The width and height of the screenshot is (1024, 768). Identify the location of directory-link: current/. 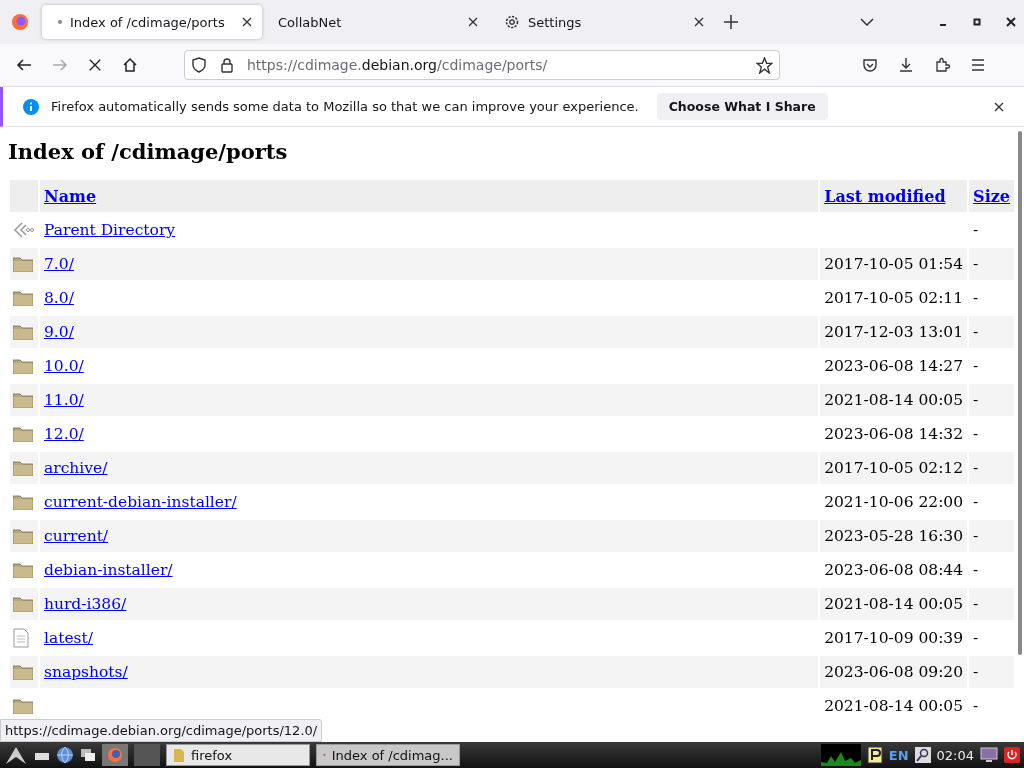
(76, 536).